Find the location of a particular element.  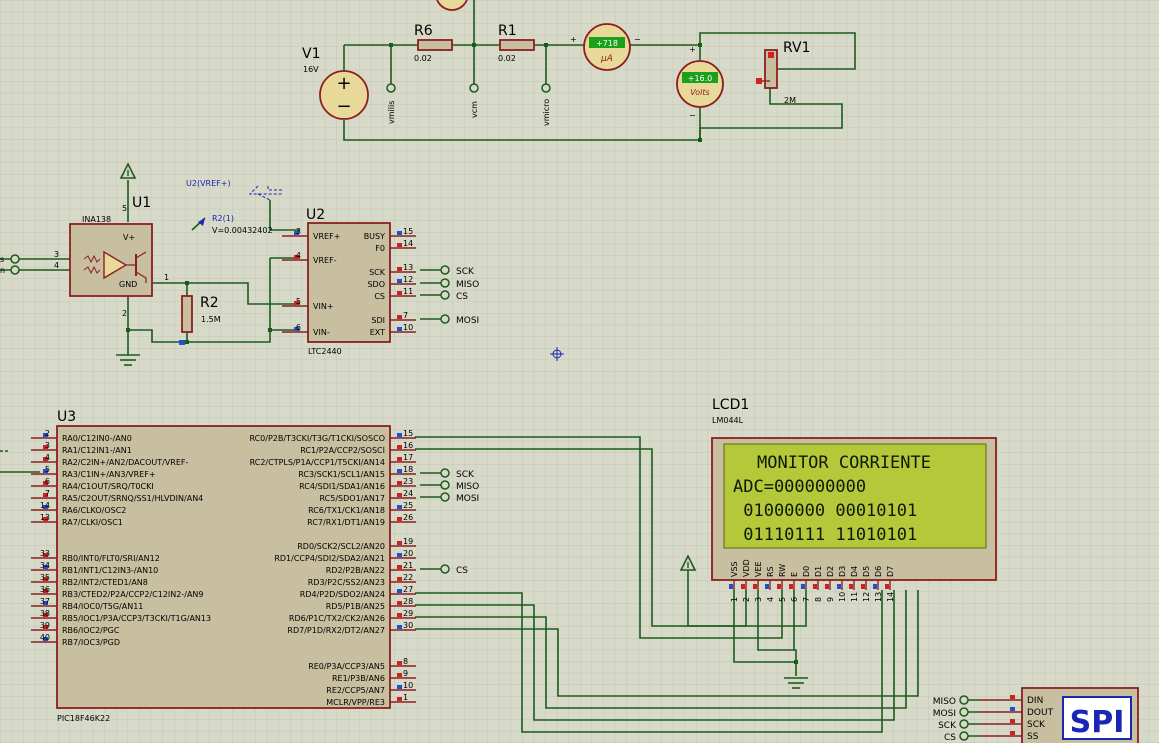

u2-right-pin-name: CS is located at coordinates (379, 296).